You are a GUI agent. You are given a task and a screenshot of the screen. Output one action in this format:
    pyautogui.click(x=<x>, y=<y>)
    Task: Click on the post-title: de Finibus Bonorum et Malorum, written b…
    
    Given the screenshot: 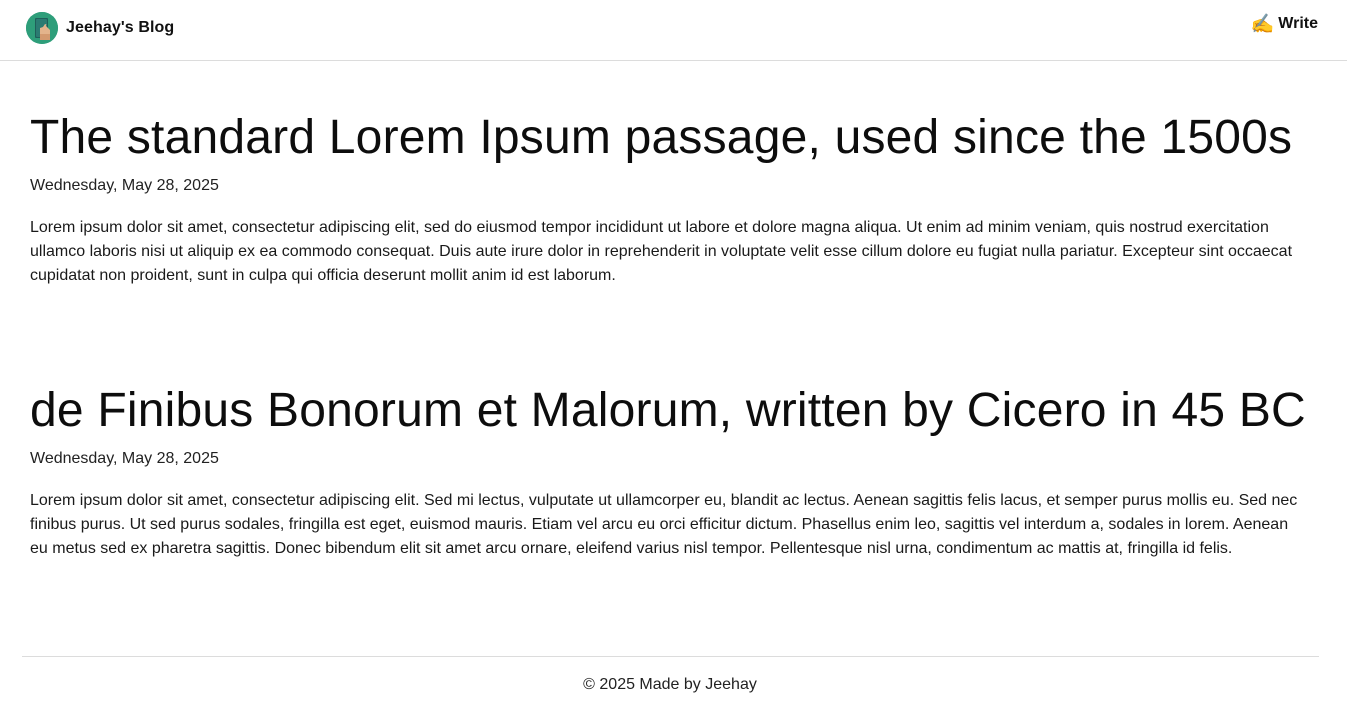 What is the action you would take?
    pyautogui.click(x=675, y=411)
    